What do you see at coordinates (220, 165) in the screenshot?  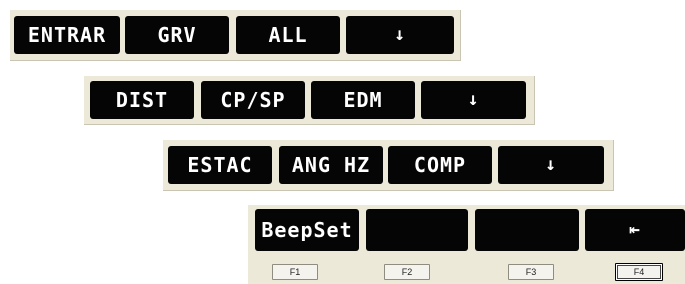 I see `estac-key: ESTAC` at bounding box center [220, 165].